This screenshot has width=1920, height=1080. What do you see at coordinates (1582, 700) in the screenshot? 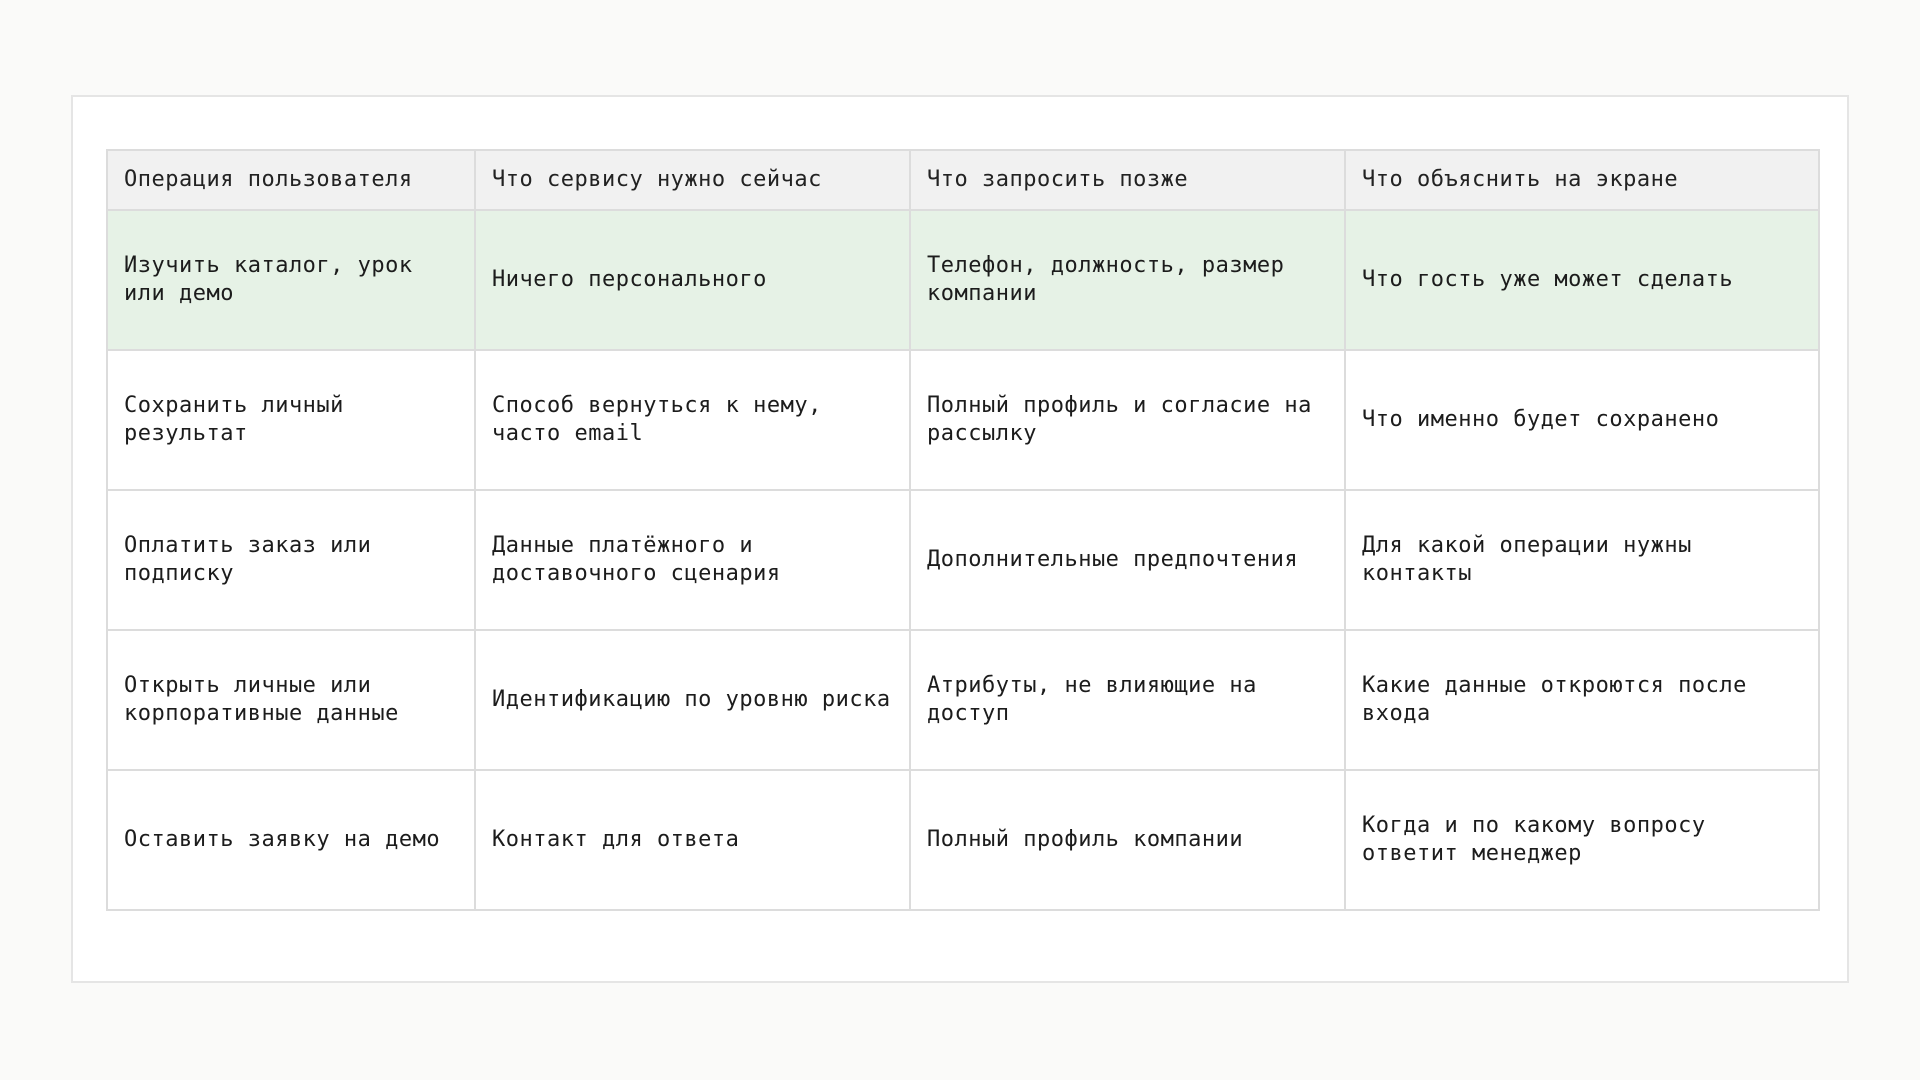
I see `table-cell: Какие данные откроются после входа` at bounding box center [1582, 700].